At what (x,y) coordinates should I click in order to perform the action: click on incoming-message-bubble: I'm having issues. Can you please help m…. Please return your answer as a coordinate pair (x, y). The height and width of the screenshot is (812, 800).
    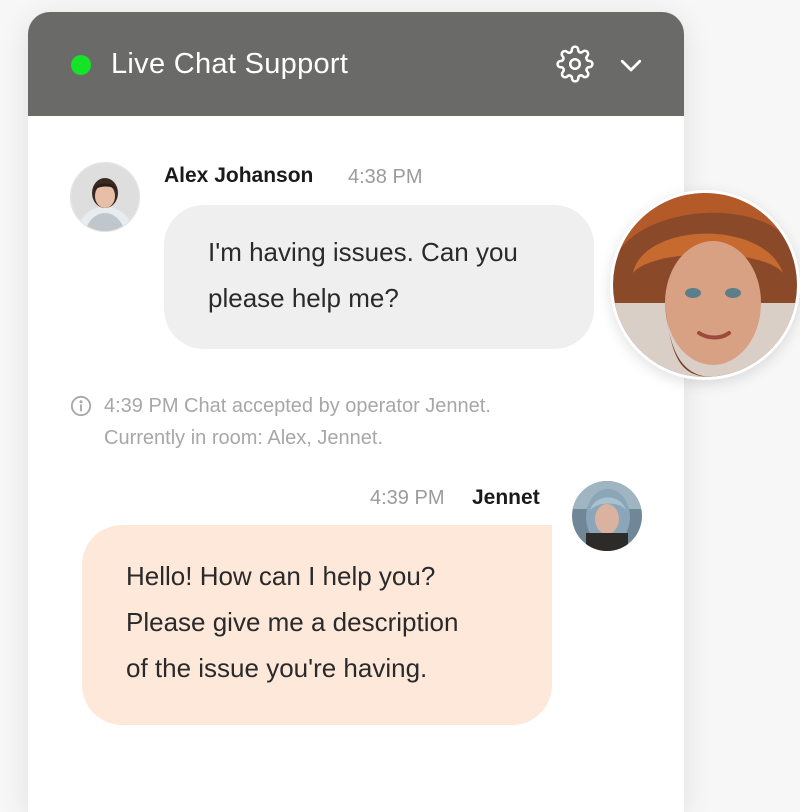
    Looking at the image, I should click on (379, 277).